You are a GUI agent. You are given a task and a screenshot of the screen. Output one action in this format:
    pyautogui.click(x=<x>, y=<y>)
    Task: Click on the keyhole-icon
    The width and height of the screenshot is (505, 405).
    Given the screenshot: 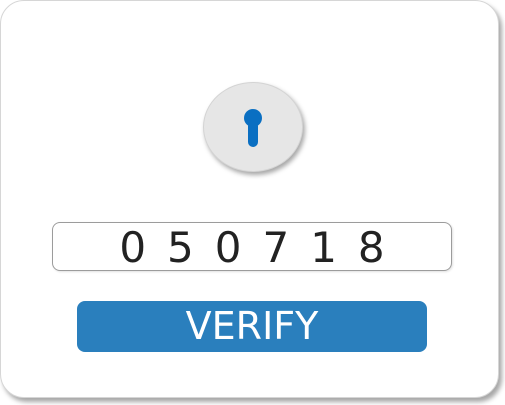 What is the action you would take?
    pyautogui.click(x=253, y=128)
    